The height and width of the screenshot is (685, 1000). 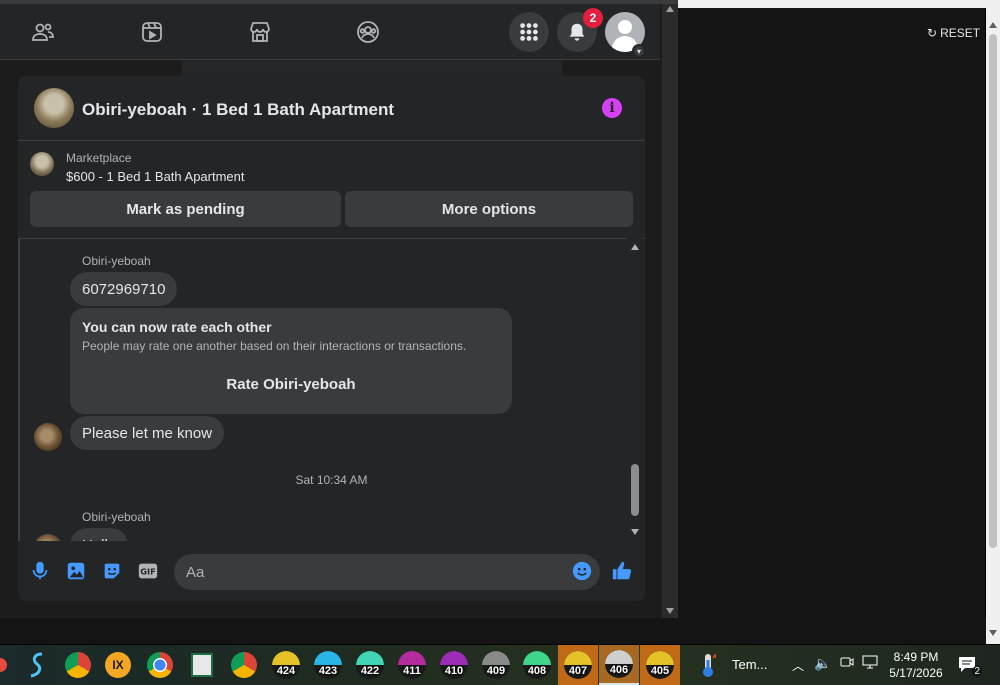 I want to click on refresh-icon: ↻, so click(x=932, y=33).